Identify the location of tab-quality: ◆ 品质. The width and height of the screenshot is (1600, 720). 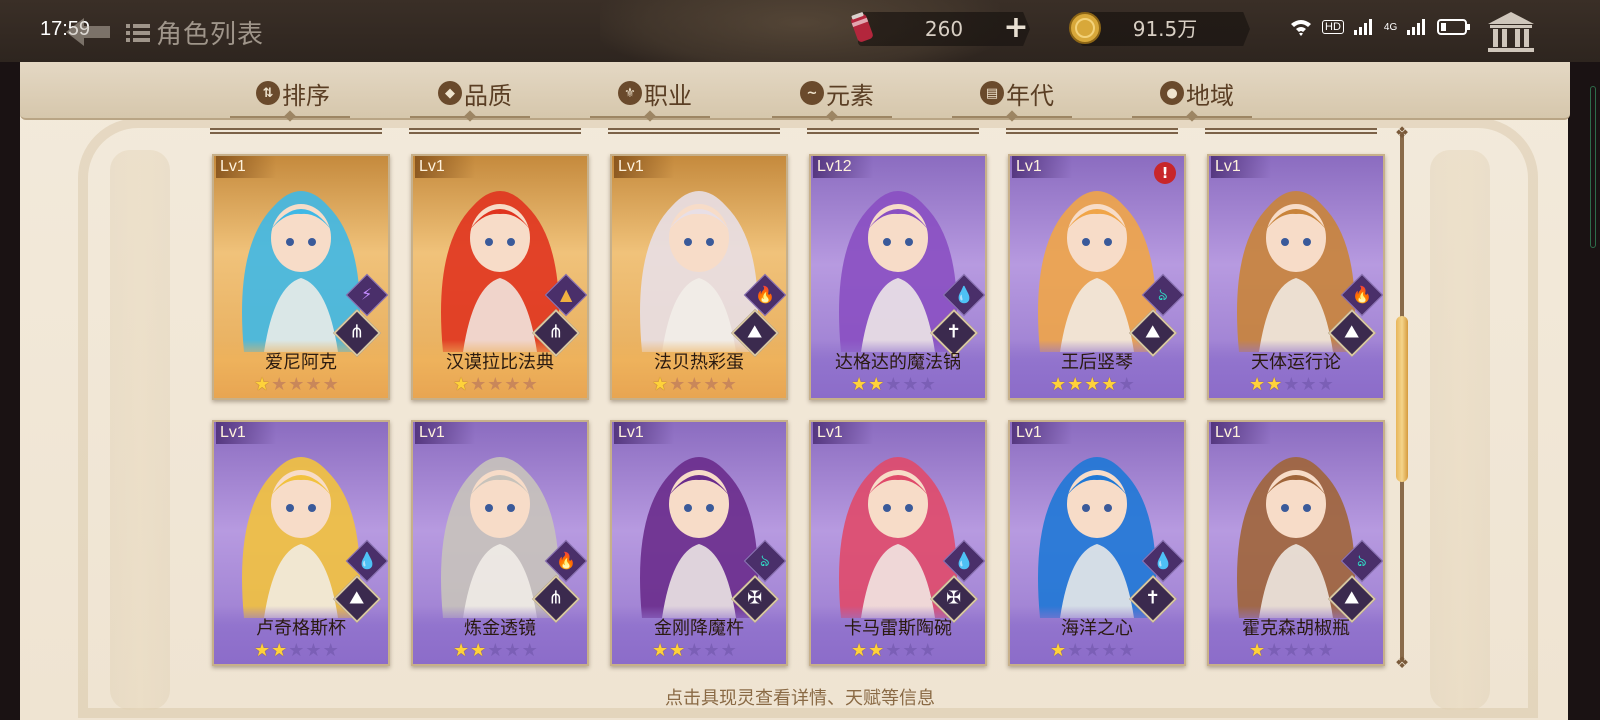
(475, 94).